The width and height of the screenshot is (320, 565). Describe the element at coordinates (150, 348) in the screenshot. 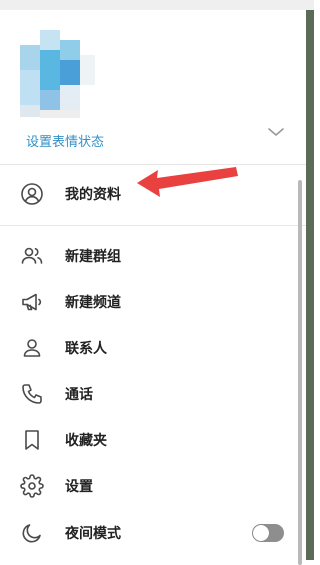

I see `menu-item-contacts: 联系人` at that location.